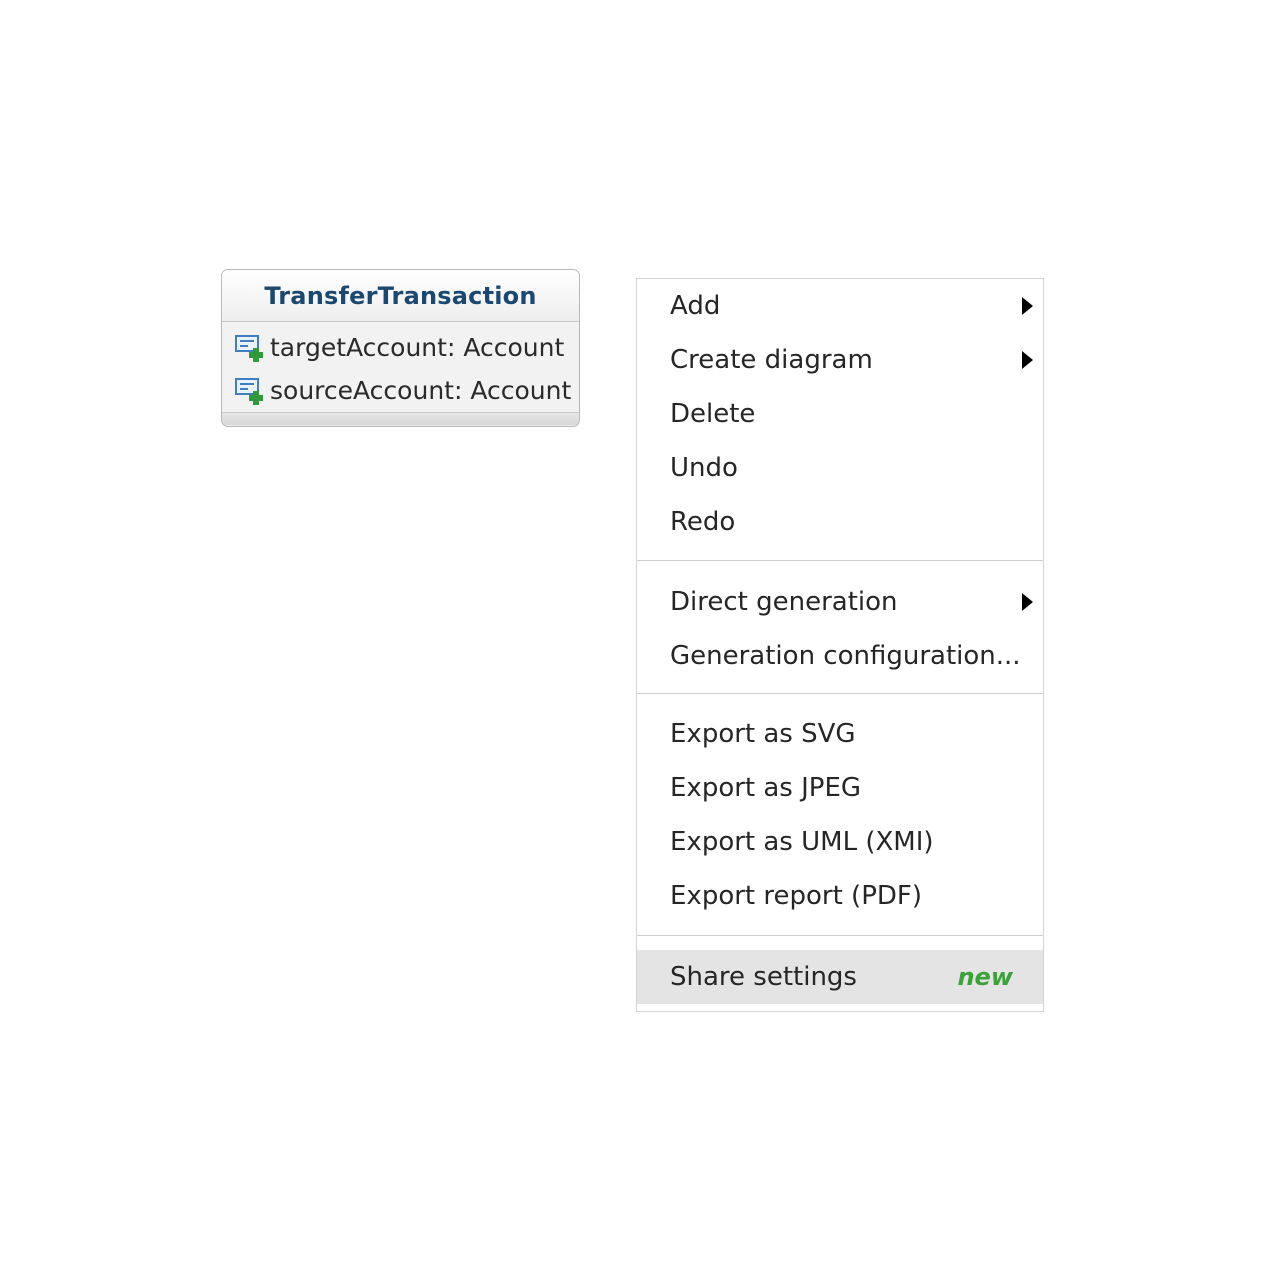 This screenshot has height=1280, width=1280. What do you see at coordinates (771, 360) in the screenshot?
I see `menu-item-label: Create diagram` at bounding box center [771, 360].